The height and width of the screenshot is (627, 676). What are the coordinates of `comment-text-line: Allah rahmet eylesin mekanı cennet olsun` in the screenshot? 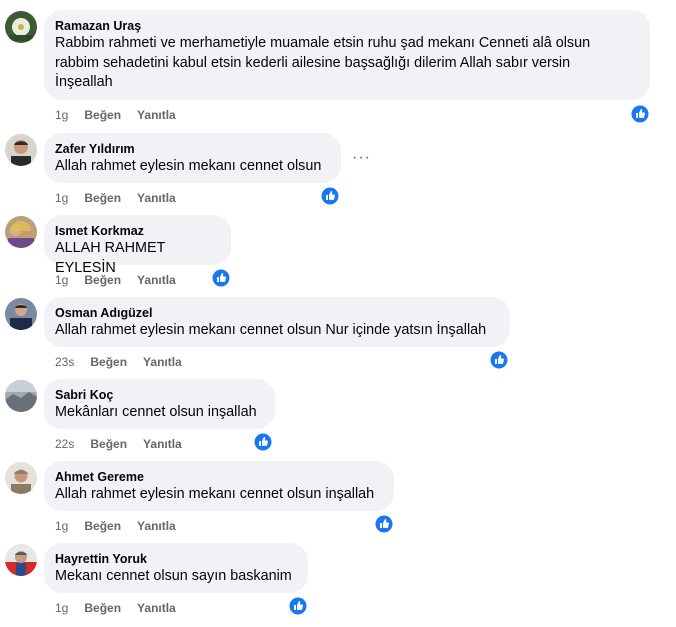 It's located at (188, 166).